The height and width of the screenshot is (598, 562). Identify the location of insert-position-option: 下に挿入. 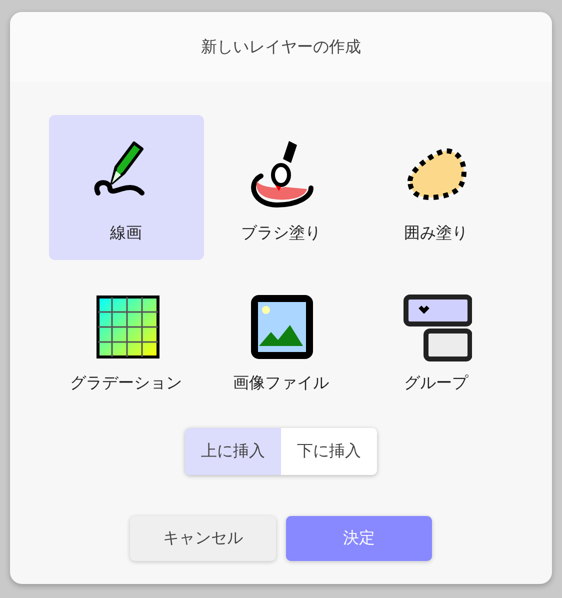
(329, 451).